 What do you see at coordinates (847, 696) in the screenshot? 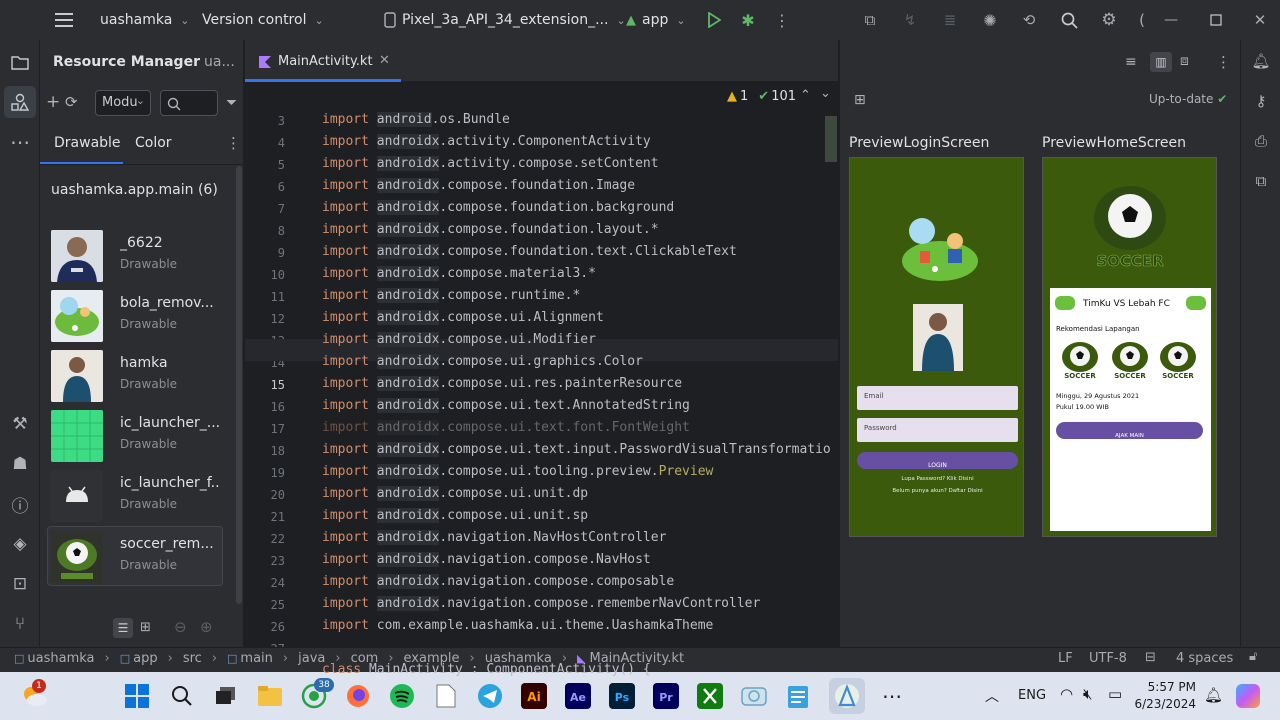
I see `android-studio-app` at bounding box center [847, 696].